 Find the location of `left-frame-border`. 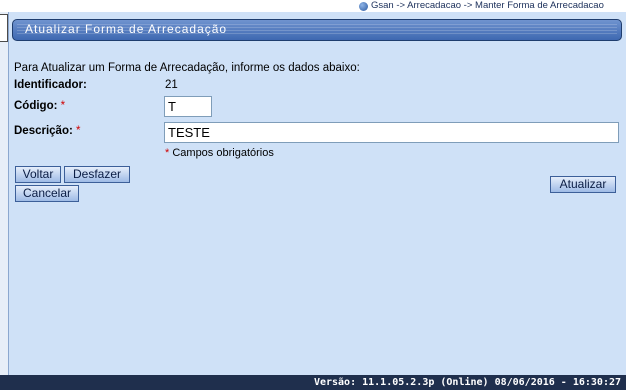

left-frame-border is located at coordinates (4, 193).